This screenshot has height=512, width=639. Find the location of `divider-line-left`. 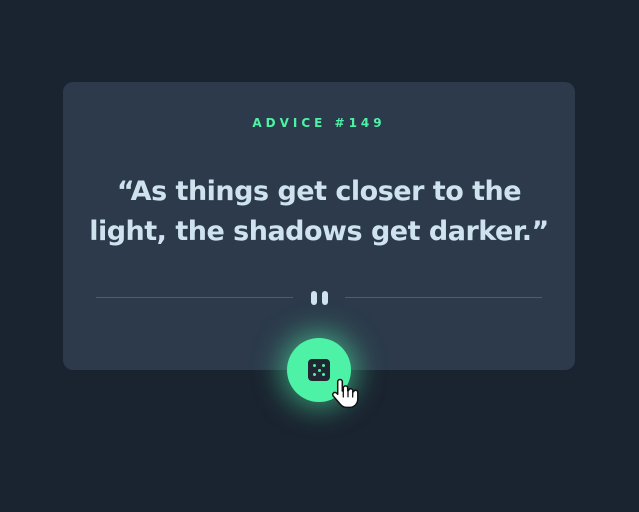

divider-line-left is located at coordinates (194, 297).